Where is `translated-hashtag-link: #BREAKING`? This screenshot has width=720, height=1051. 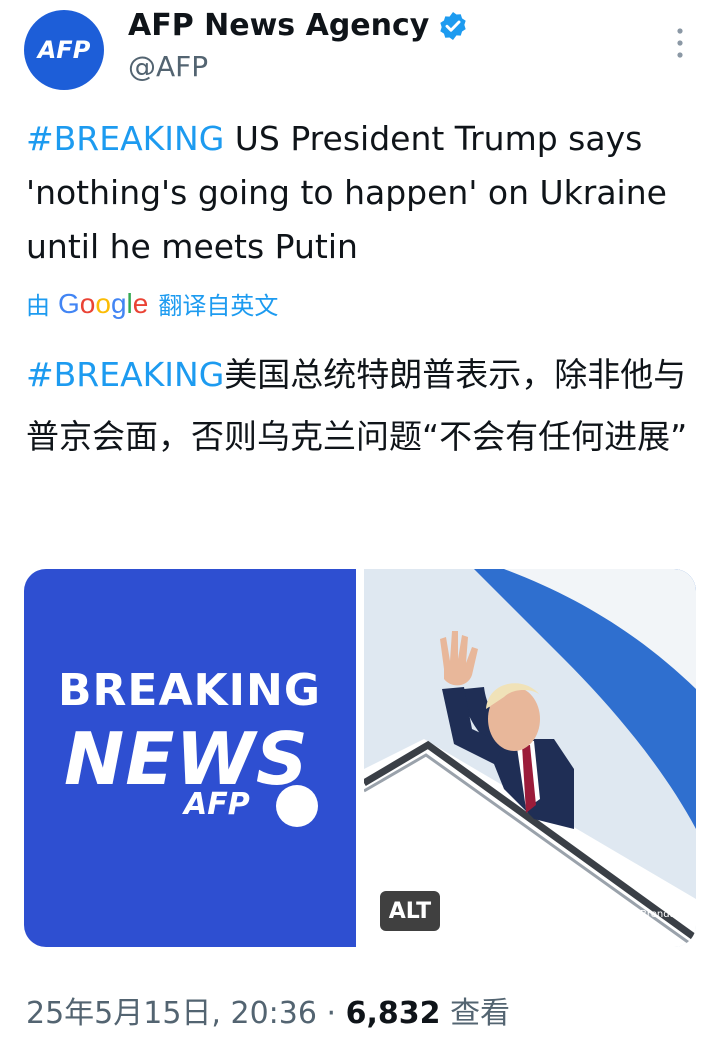
translated-hashtag-link: #BREAKING is located at coordinates (125, 374).